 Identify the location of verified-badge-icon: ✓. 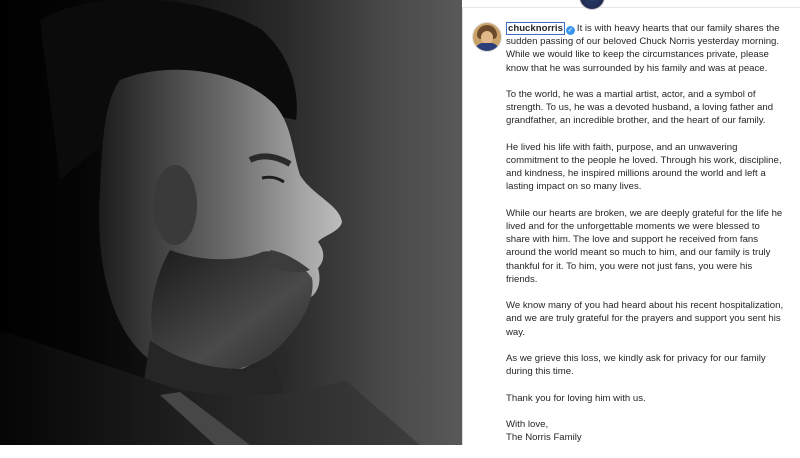
(570, 30).